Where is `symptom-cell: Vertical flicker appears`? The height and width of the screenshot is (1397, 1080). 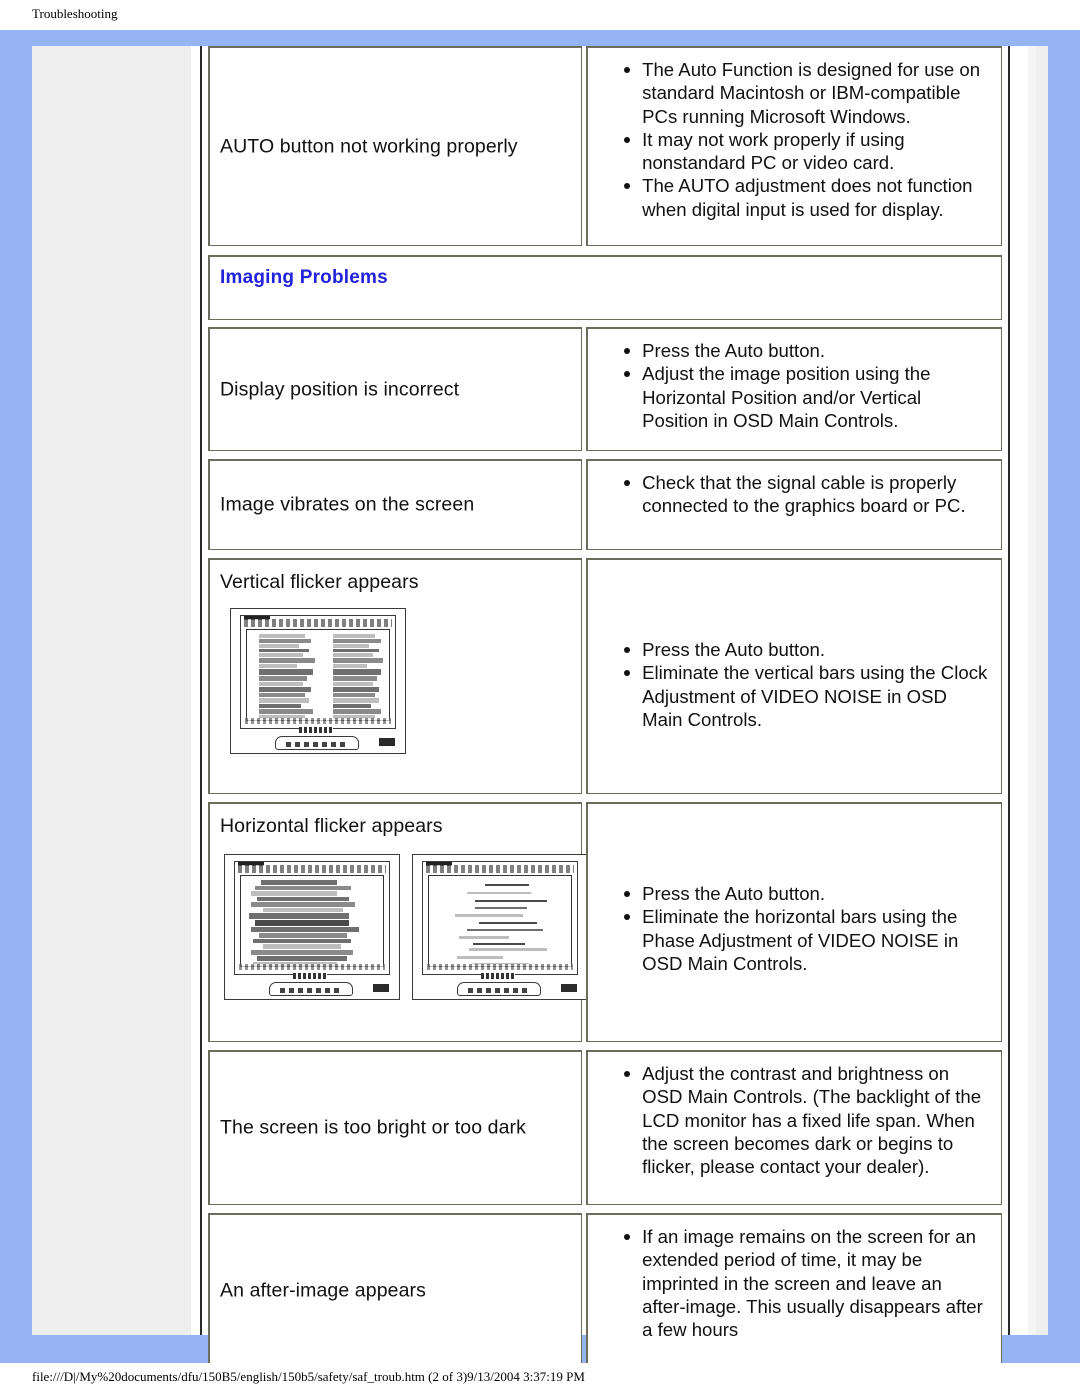 symptom-cell: Vertical flicker appears is located at coordinates (395, 676).